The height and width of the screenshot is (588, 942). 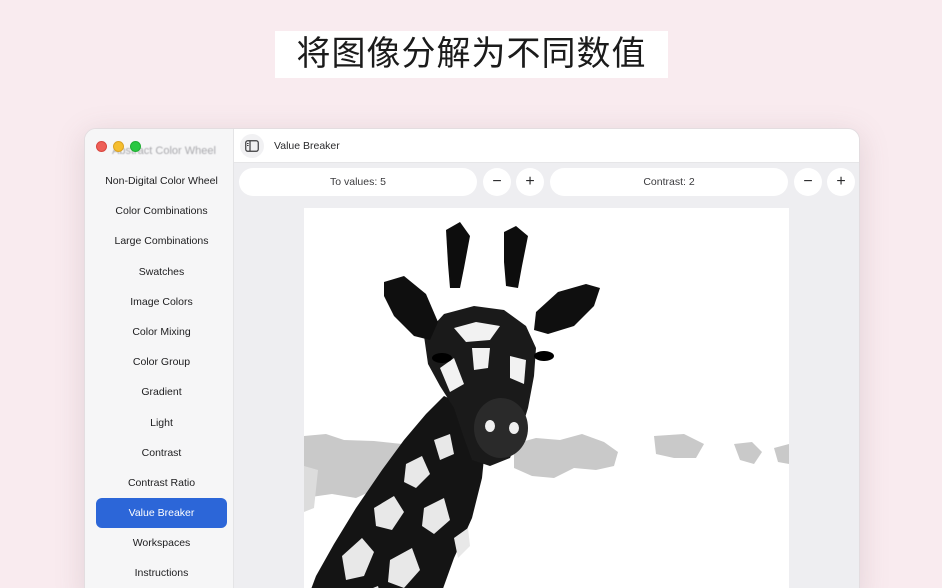 I want to click on sidebar-item-color-group: Color Group, so click(x=161, y=362).